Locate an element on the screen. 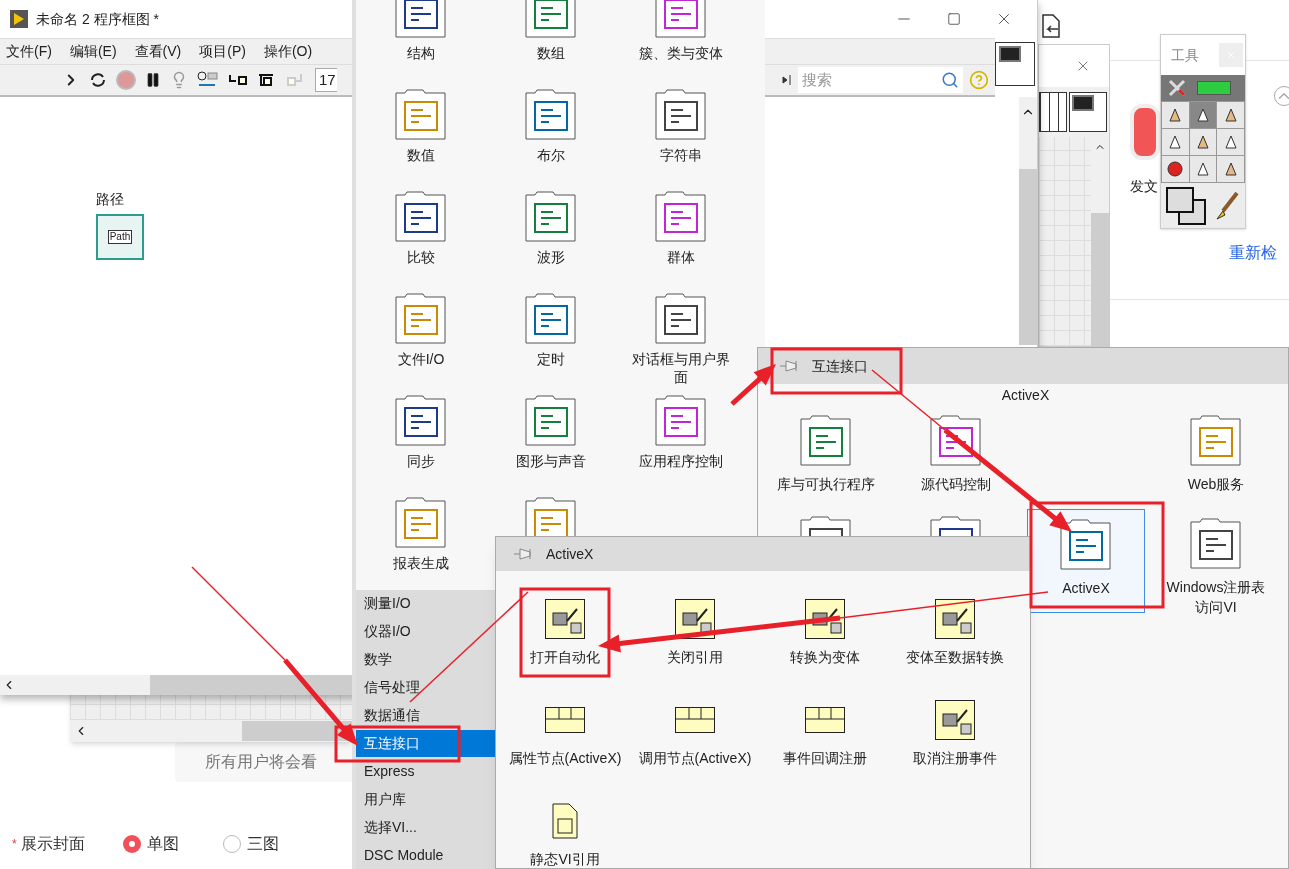 The height and width of the screenshot is (869, 1289). palette-item-label: 波形 is located at coordinates (551, 257).